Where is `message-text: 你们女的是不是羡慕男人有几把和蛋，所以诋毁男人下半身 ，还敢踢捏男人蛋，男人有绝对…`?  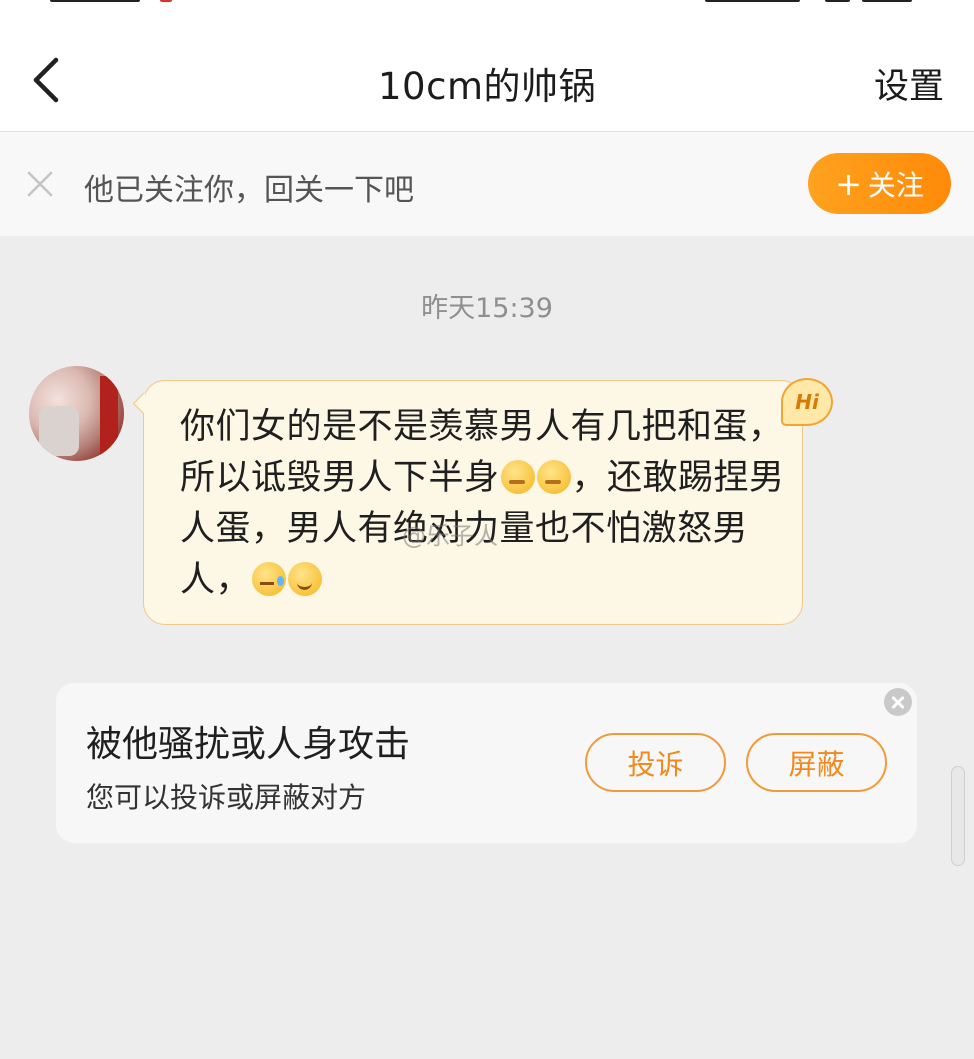
message-text: 你们女的是不是羡慕男人有几把和蛋，所以诋毁男人下半身 ，还敢踢捏男人蛋，男人有绝对… is located at coordinates (482, 504).